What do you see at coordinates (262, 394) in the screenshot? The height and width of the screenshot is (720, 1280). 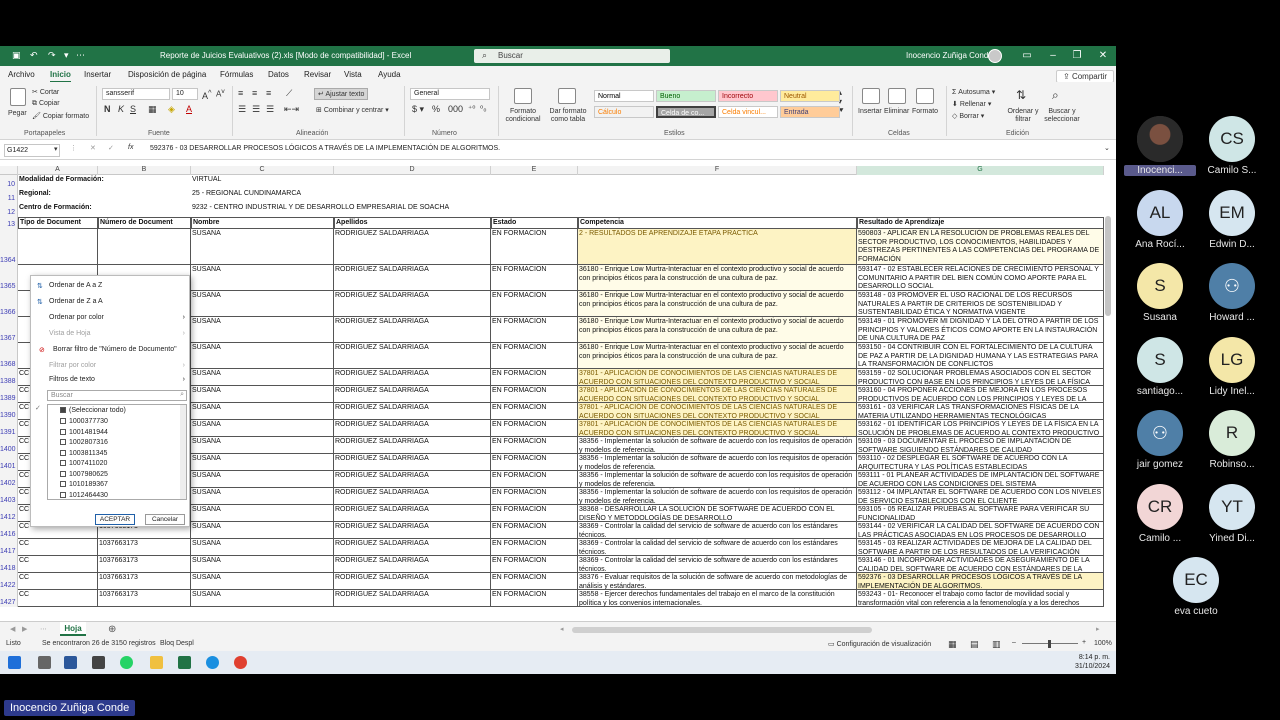 I see `cell-C-1389: SUSANA` at bounding box center [262, 394].